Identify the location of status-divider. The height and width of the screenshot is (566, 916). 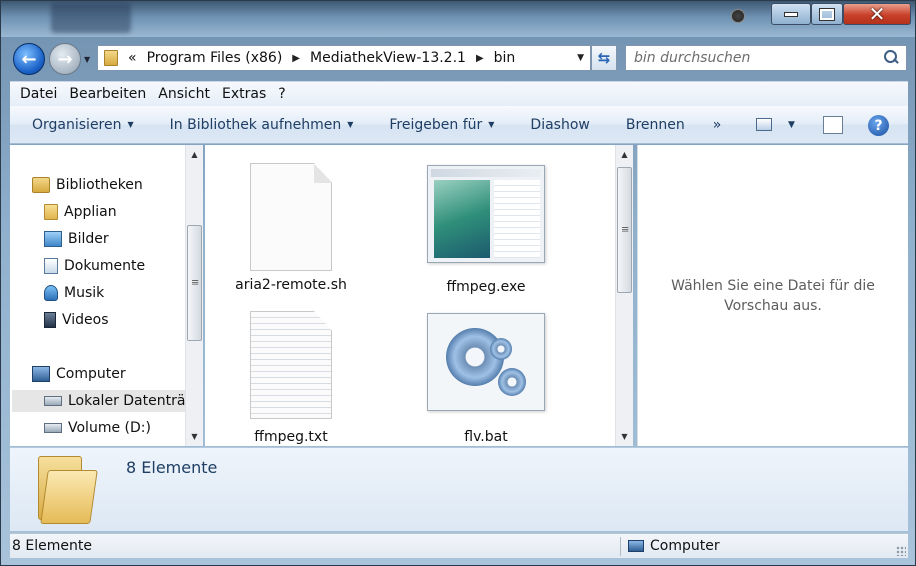
(620, 546).